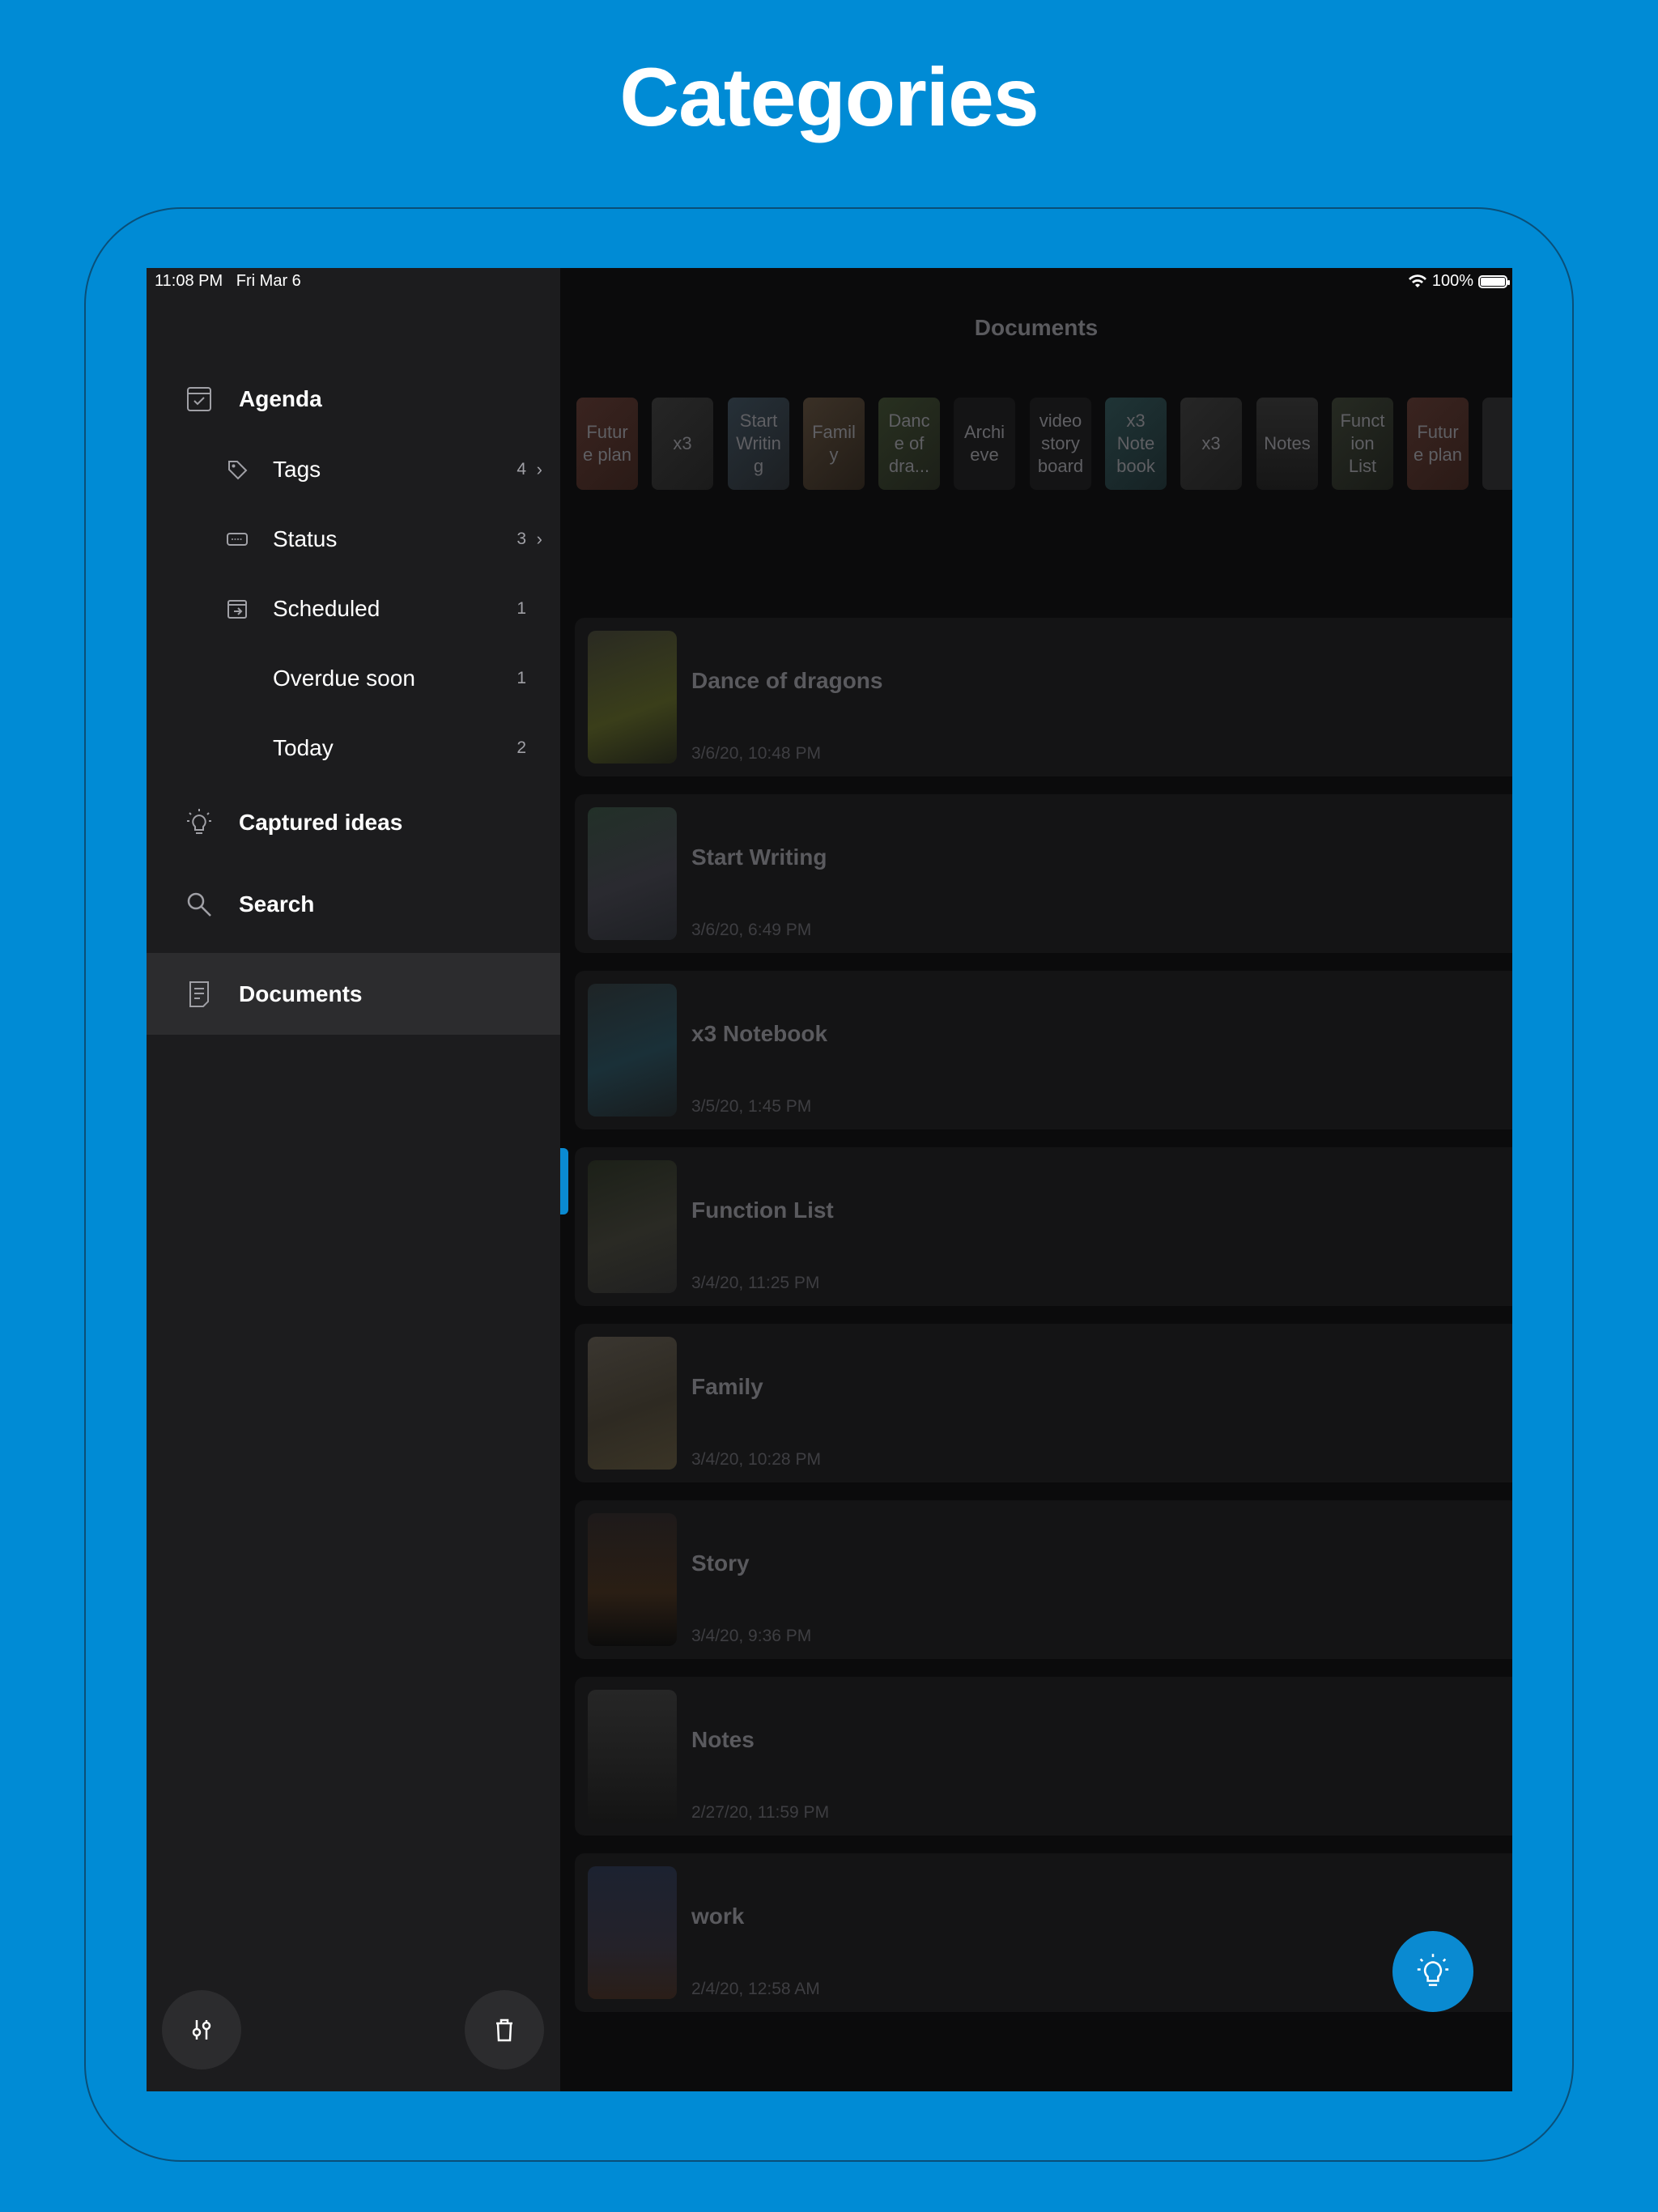 The width and height of the screenshot is (1658, 2212). I want to click on thumb-label: Notes, so click(1287, 443).